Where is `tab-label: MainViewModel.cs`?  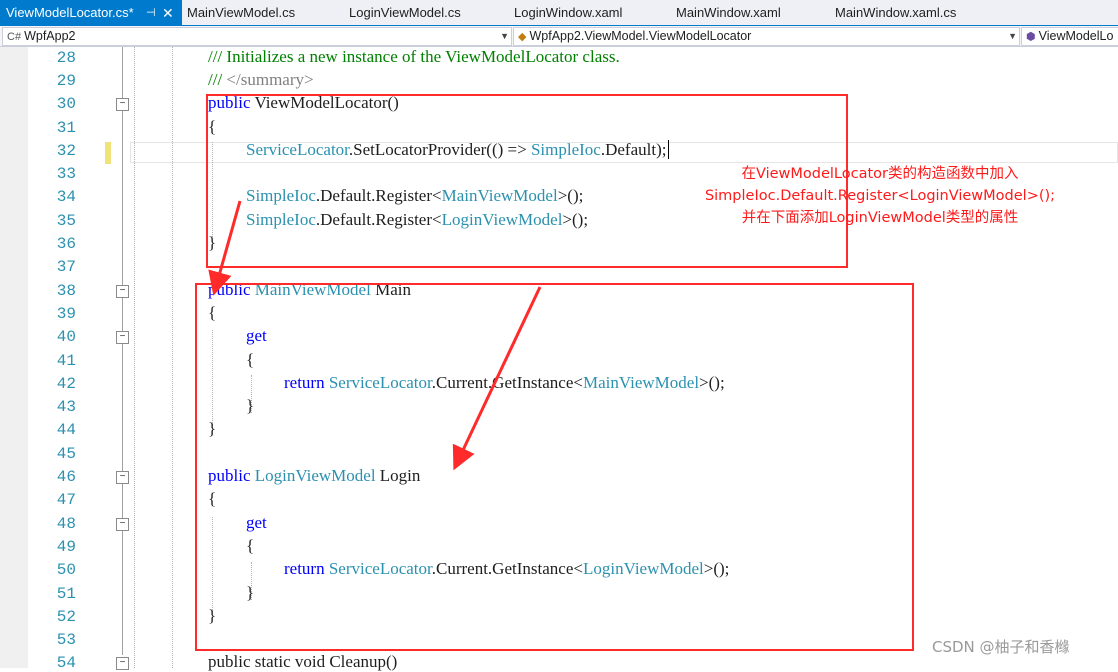 tab-label: MainViewModel.cs is located at coordinates (241, 12).